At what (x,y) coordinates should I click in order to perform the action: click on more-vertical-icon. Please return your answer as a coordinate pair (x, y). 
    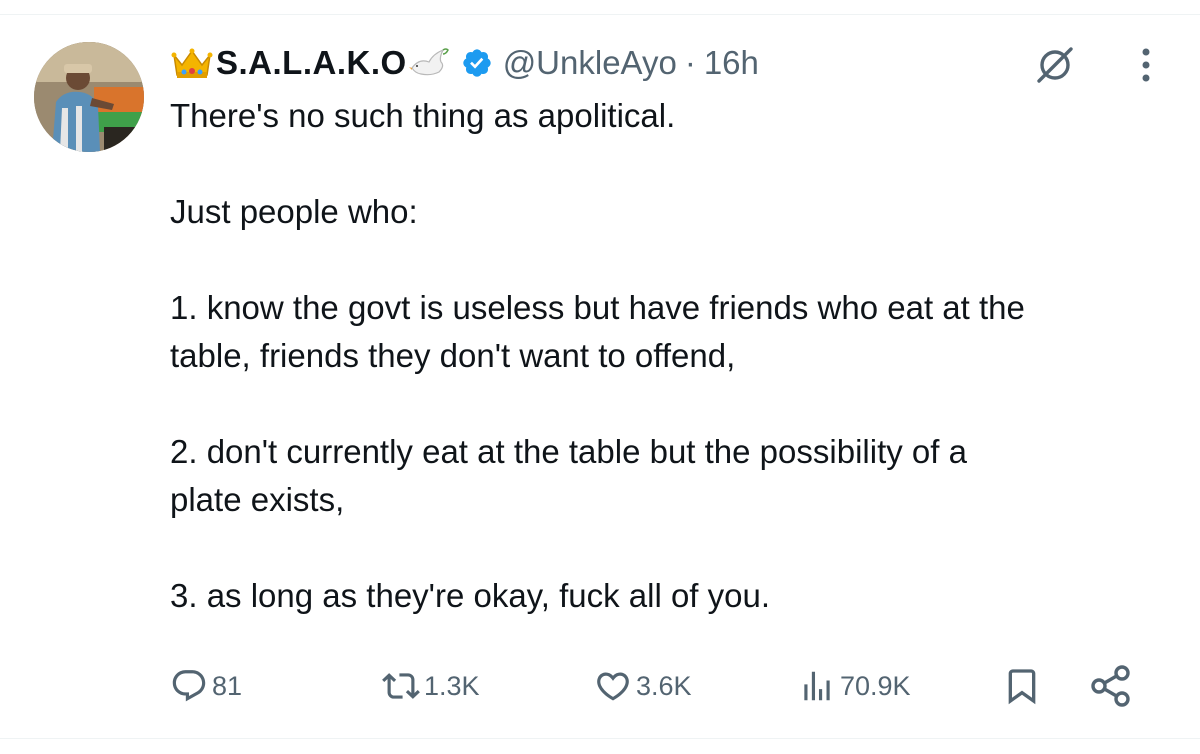
    Looking at the image, I should click on (1146, 65).